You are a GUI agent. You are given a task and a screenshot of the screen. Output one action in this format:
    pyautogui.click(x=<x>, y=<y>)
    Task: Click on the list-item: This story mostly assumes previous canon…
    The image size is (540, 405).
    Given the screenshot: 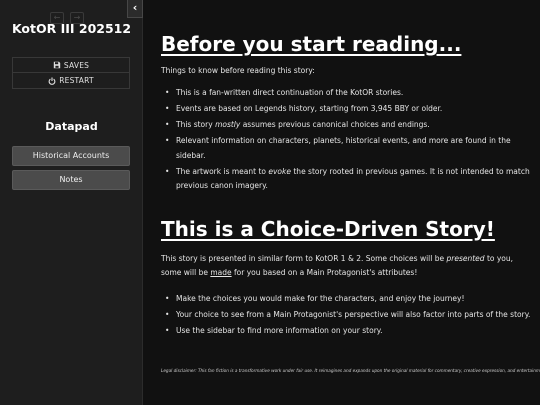 What is the action you would take?
    pyautogui.click(x=346, y=125)
    